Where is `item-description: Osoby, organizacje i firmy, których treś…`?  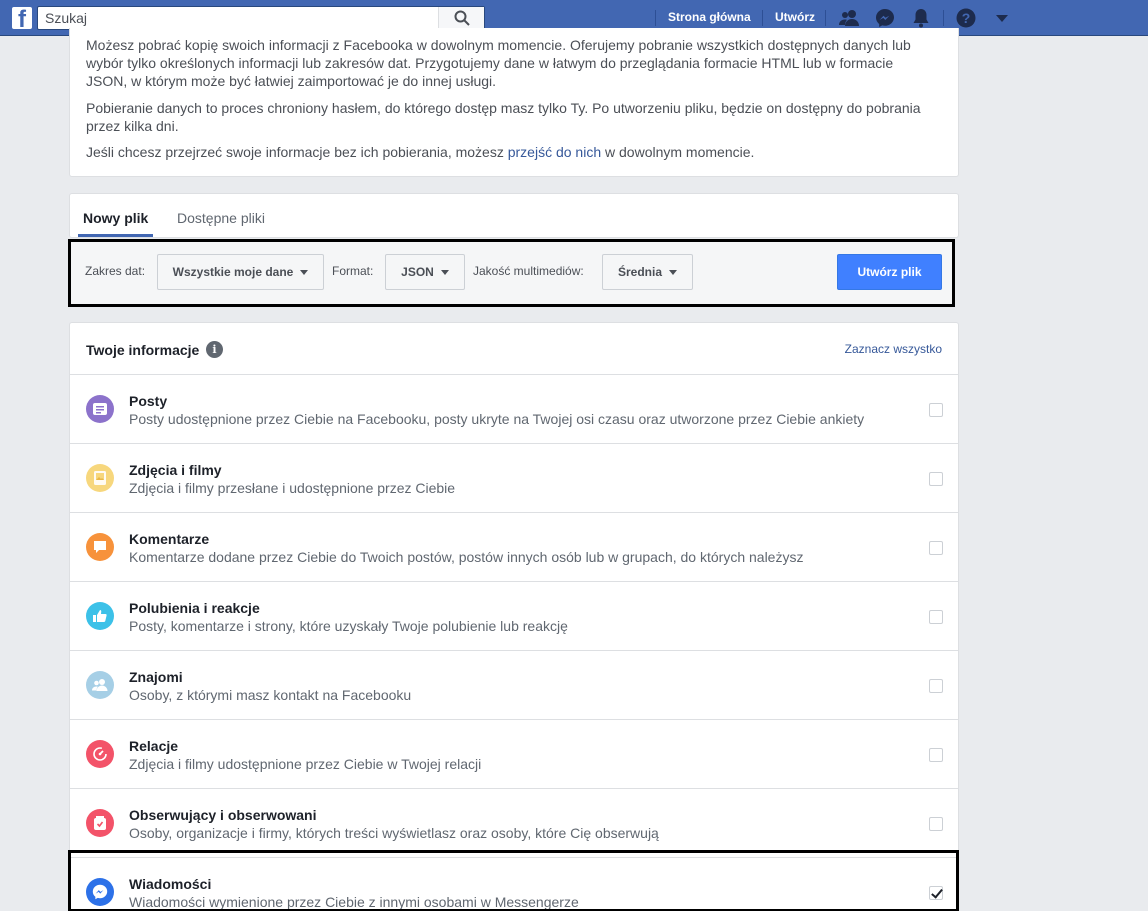
item-description: Osoby, organizacje i firmy, których treś… is located at coordinates (394, 833).